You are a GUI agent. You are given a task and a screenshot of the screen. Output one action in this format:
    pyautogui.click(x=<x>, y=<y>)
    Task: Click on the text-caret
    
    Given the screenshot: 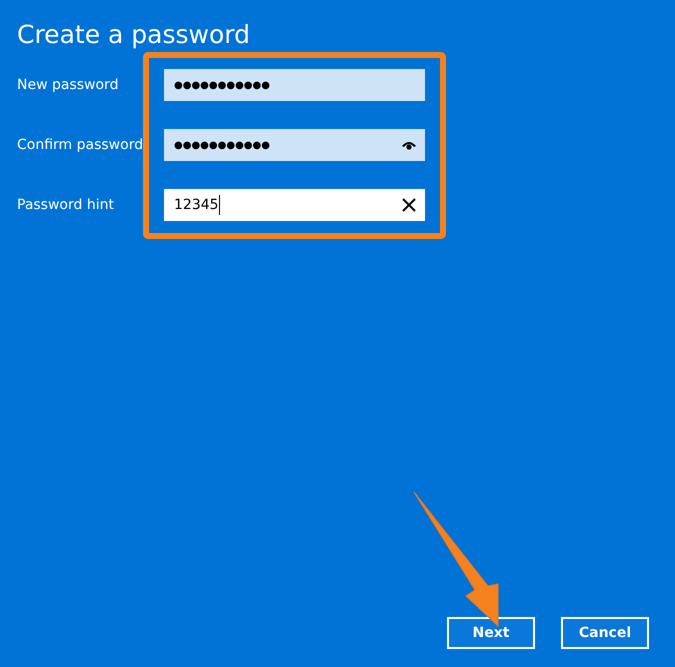 What is the action you would take?
    pyautogui.click(x=219, y=205)
    